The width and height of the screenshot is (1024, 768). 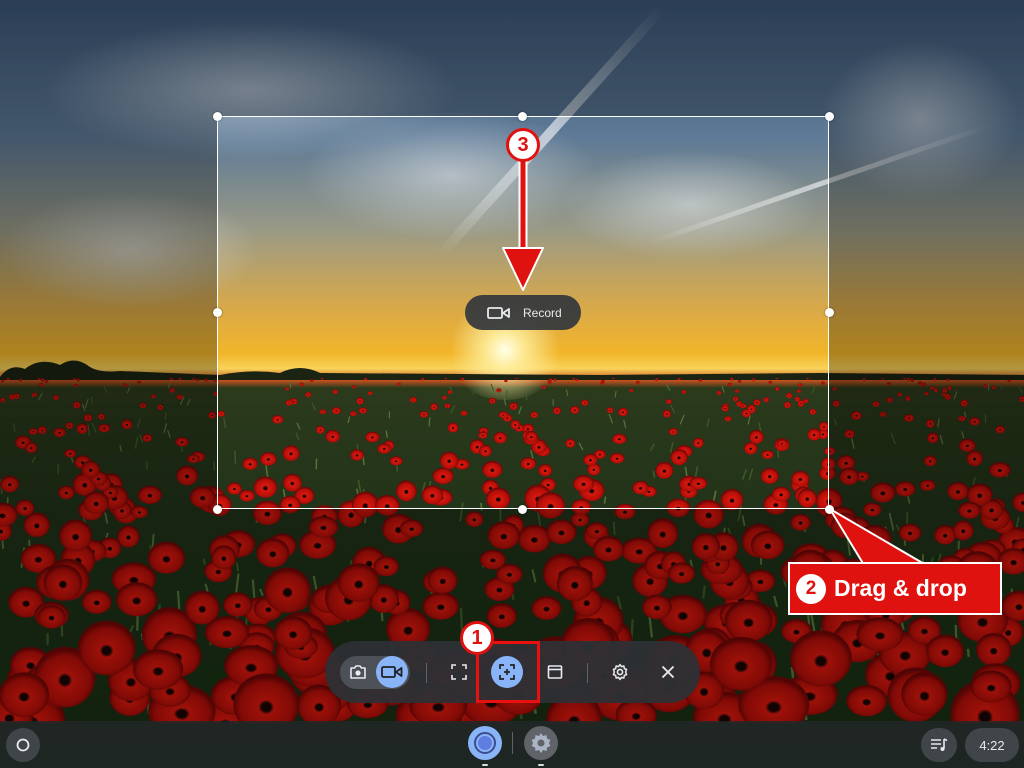 I want to click on shelf-app-chrome, so click(x=485, y=743).